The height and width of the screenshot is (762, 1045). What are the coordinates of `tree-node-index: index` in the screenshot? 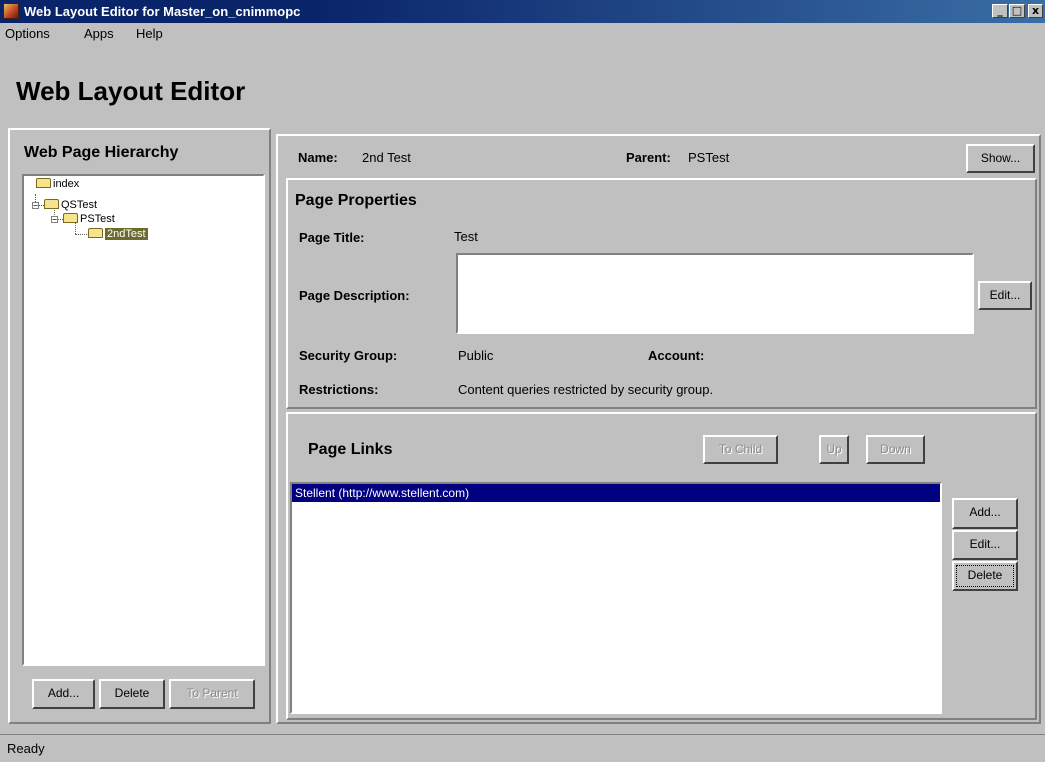 It's located at (57, 184).